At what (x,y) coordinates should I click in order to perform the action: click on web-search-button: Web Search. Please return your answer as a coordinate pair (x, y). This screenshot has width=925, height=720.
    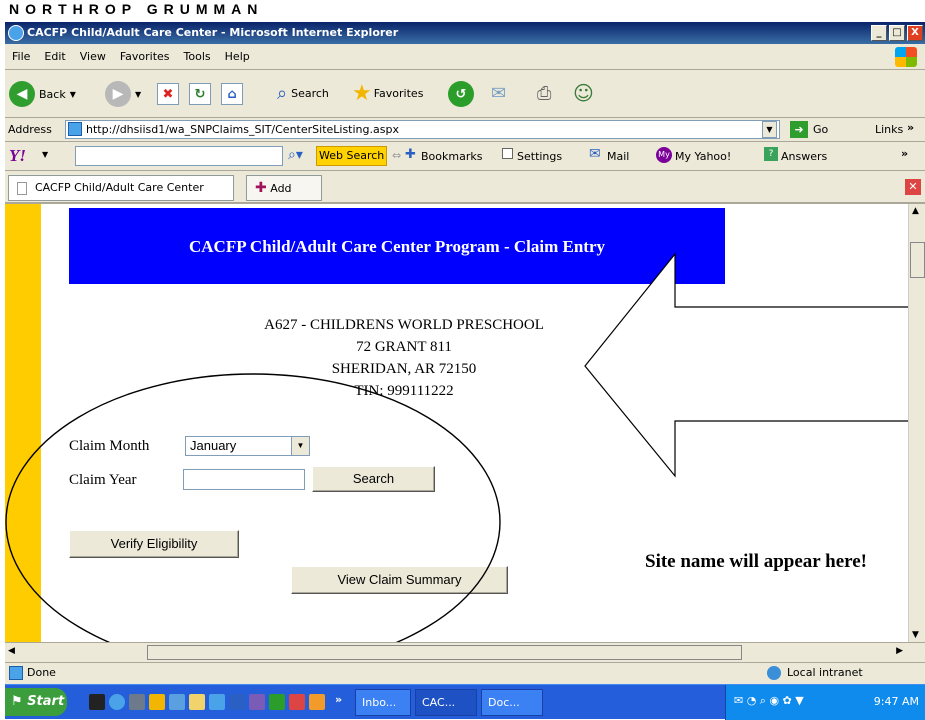
    Looking at the image, I should click on (352, 156).